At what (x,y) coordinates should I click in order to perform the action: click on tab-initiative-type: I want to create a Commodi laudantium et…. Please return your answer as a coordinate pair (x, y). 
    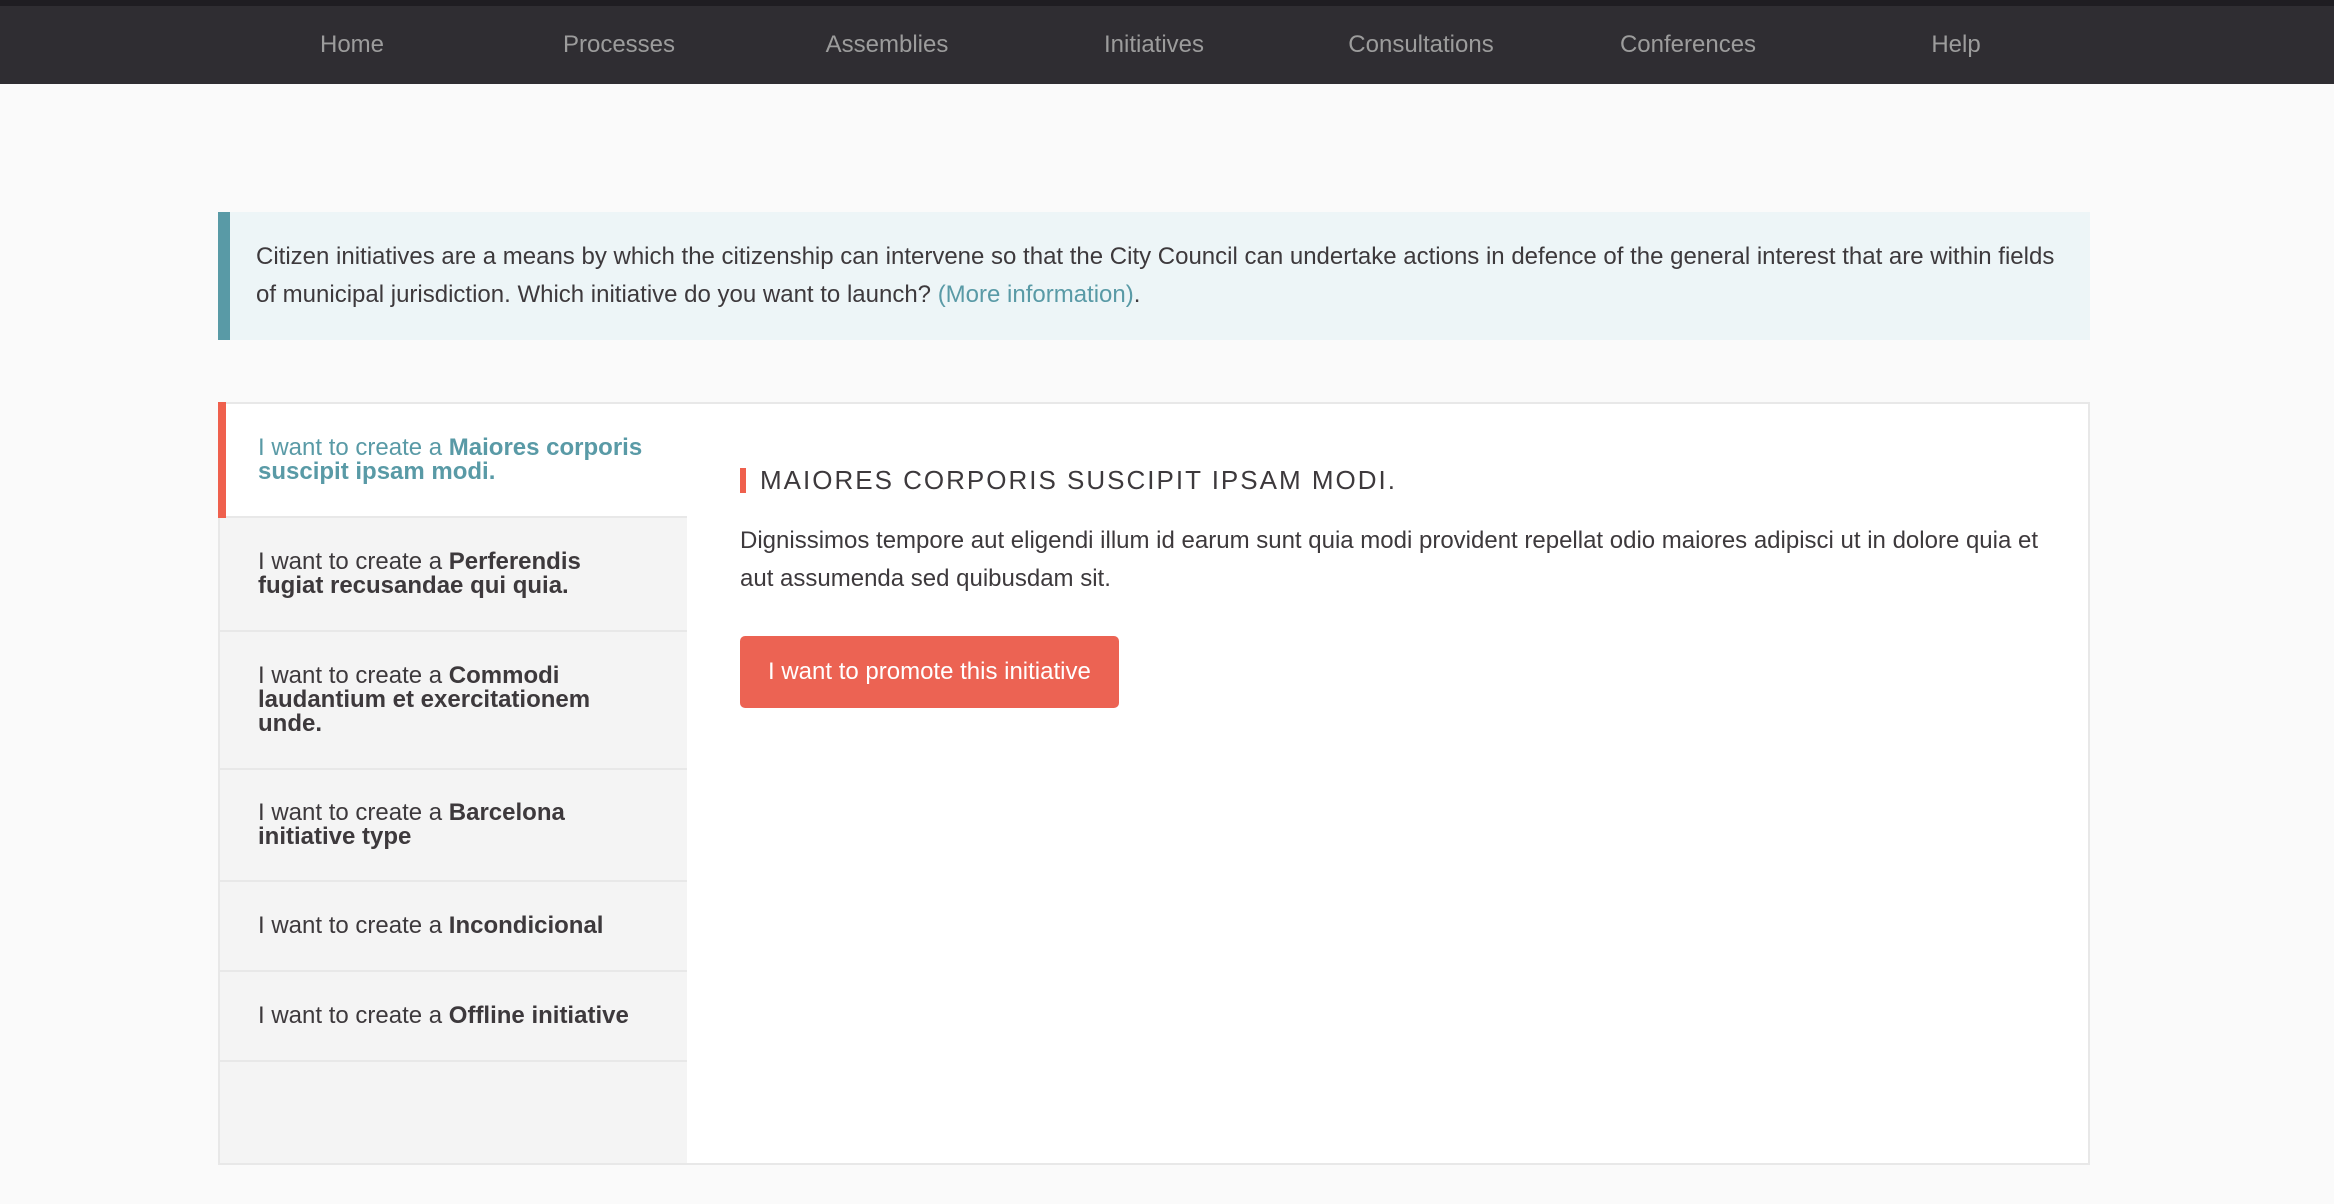
    Looking at the image, I should click on (453, 701).